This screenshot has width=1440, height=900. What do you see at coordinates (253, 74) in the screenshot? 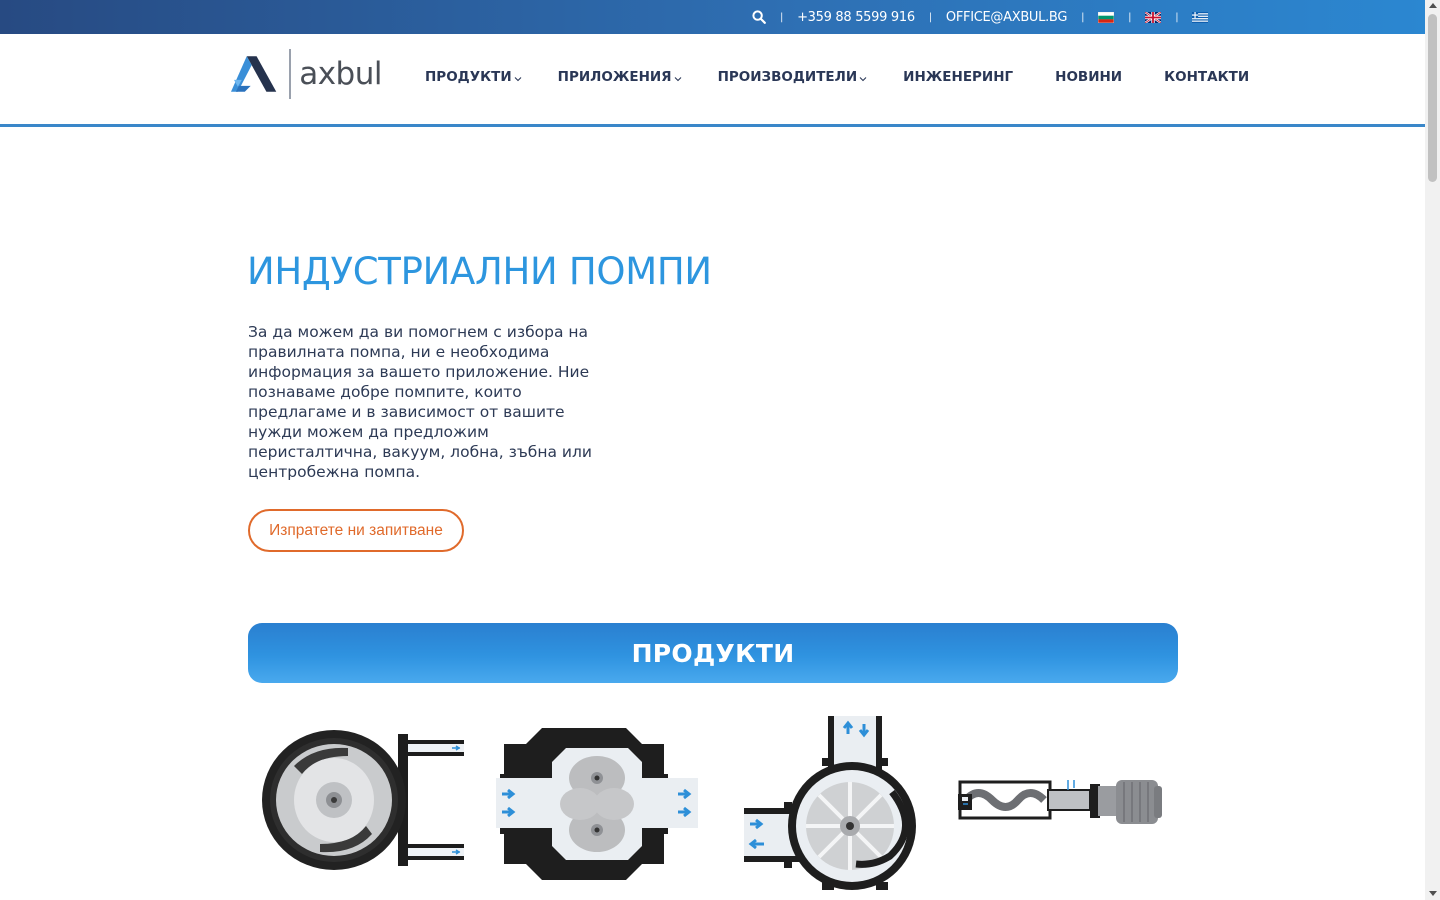
I see `logo-mark-icon` at bounding box center [253, 74].